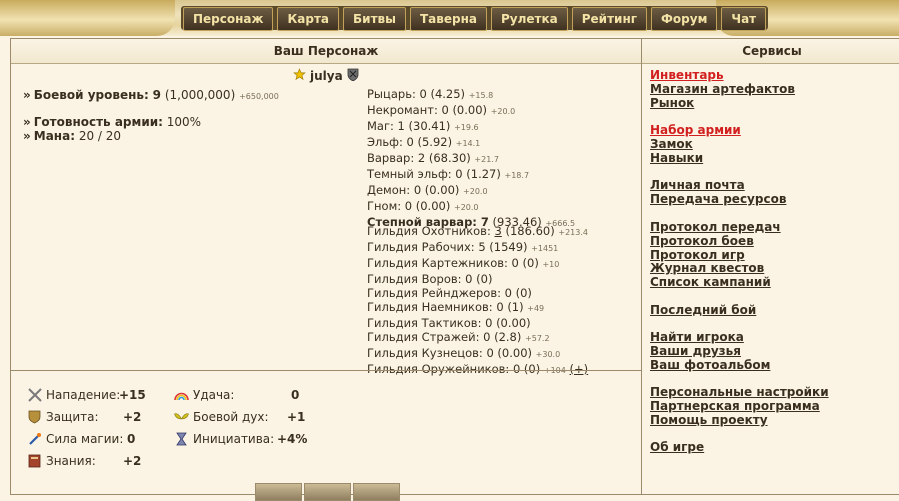 The image size is (899, 501). Describe the element at coordinates (458, 337) in the screenshot. I see `guild-row: Гильдия Стражей: 0 (2.8) +57.2` at that location.